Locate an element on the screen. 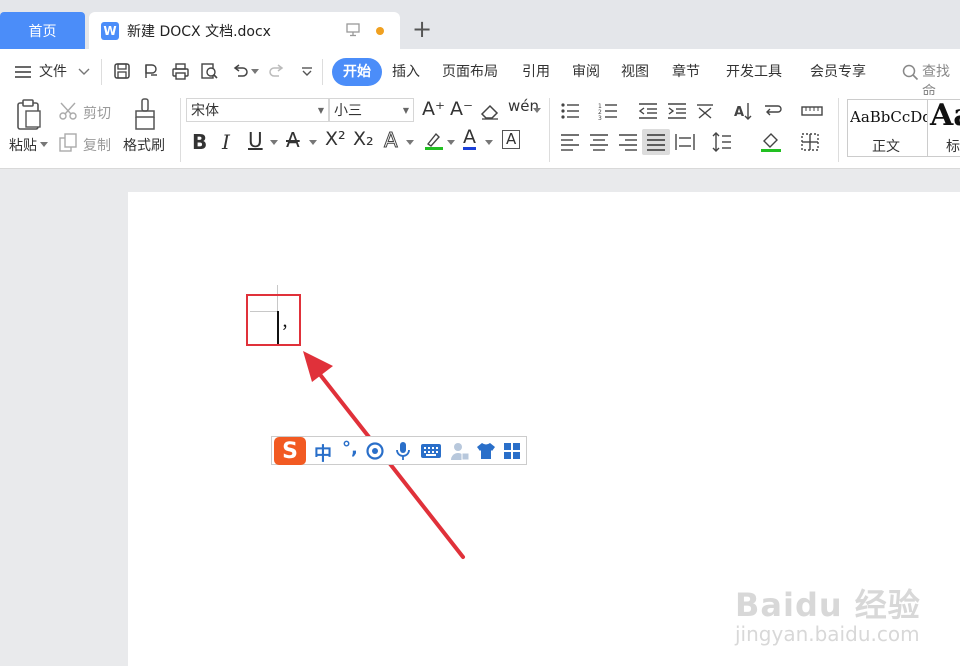 This screenshot has width=960, height=666. justify-button is located at coordinates (656, 142).